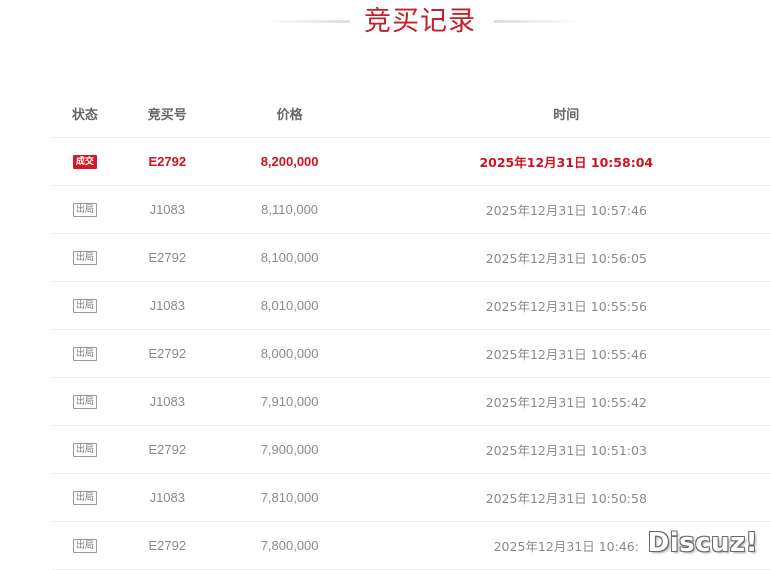 The height and width of the screenshot is (570, 770). I want to click on time-text: 2025年12月31日 10:58:04, so click(566, 162).